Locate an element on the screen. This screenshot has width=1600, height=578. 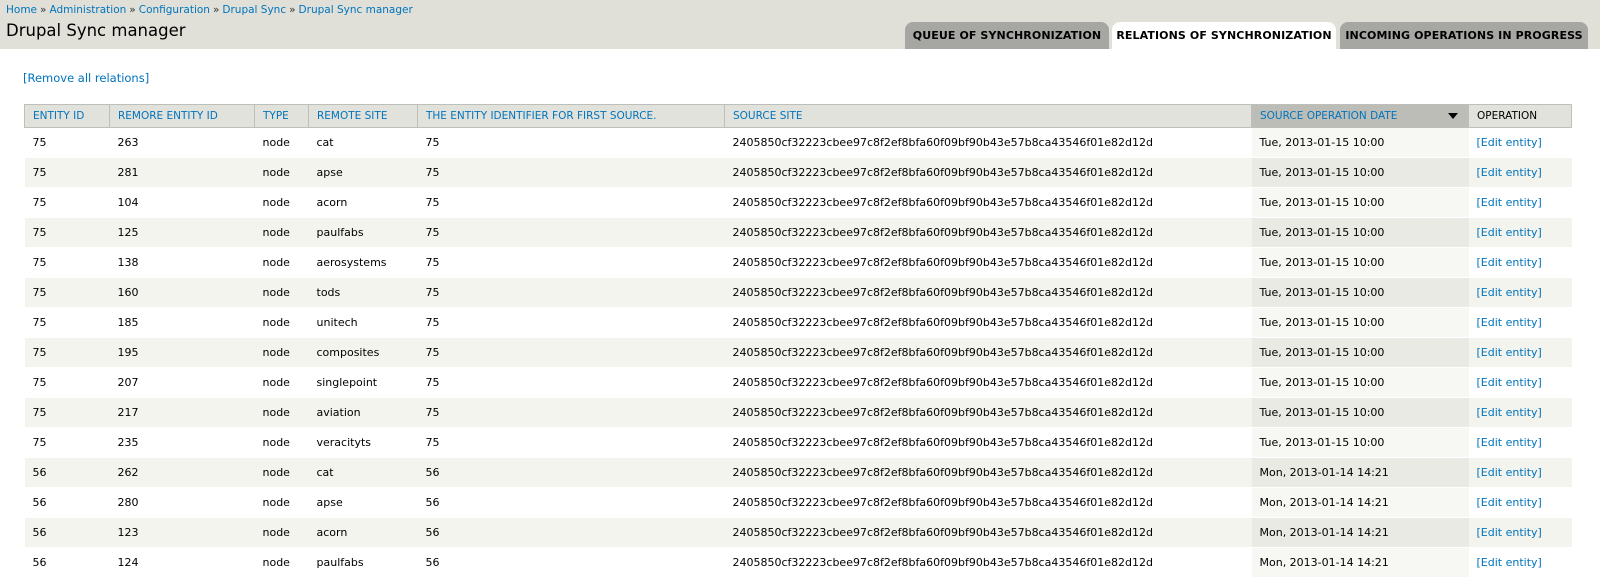
cell-remote-site: unitech is located at coordinates (363, 322).